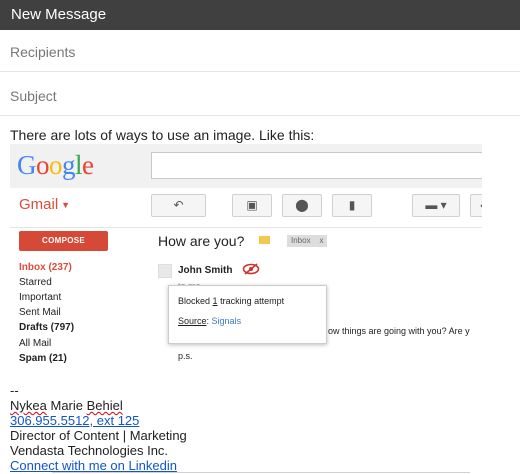  I want to click on nav-sent-mail: Sent Mail, so click(40, 312).